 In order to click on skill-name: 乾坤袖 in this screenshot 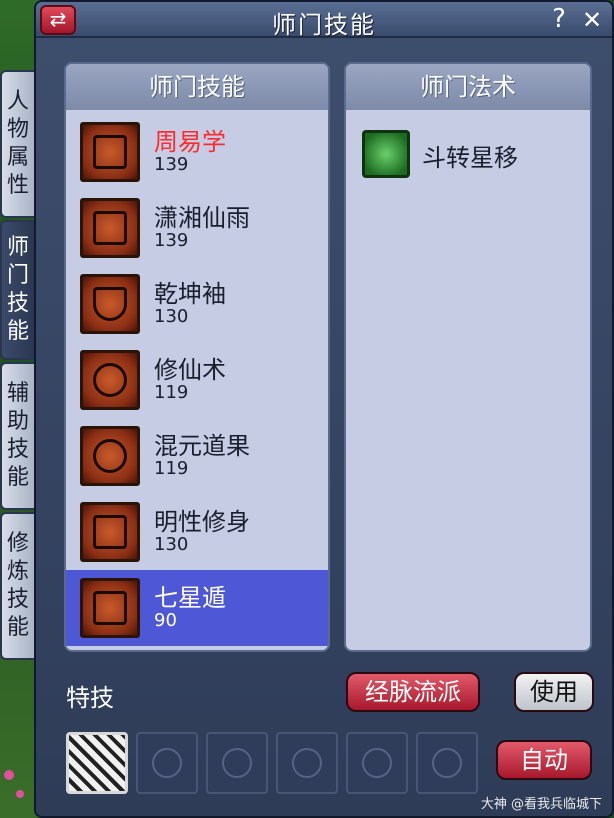, I will do `click(190, 294)`.